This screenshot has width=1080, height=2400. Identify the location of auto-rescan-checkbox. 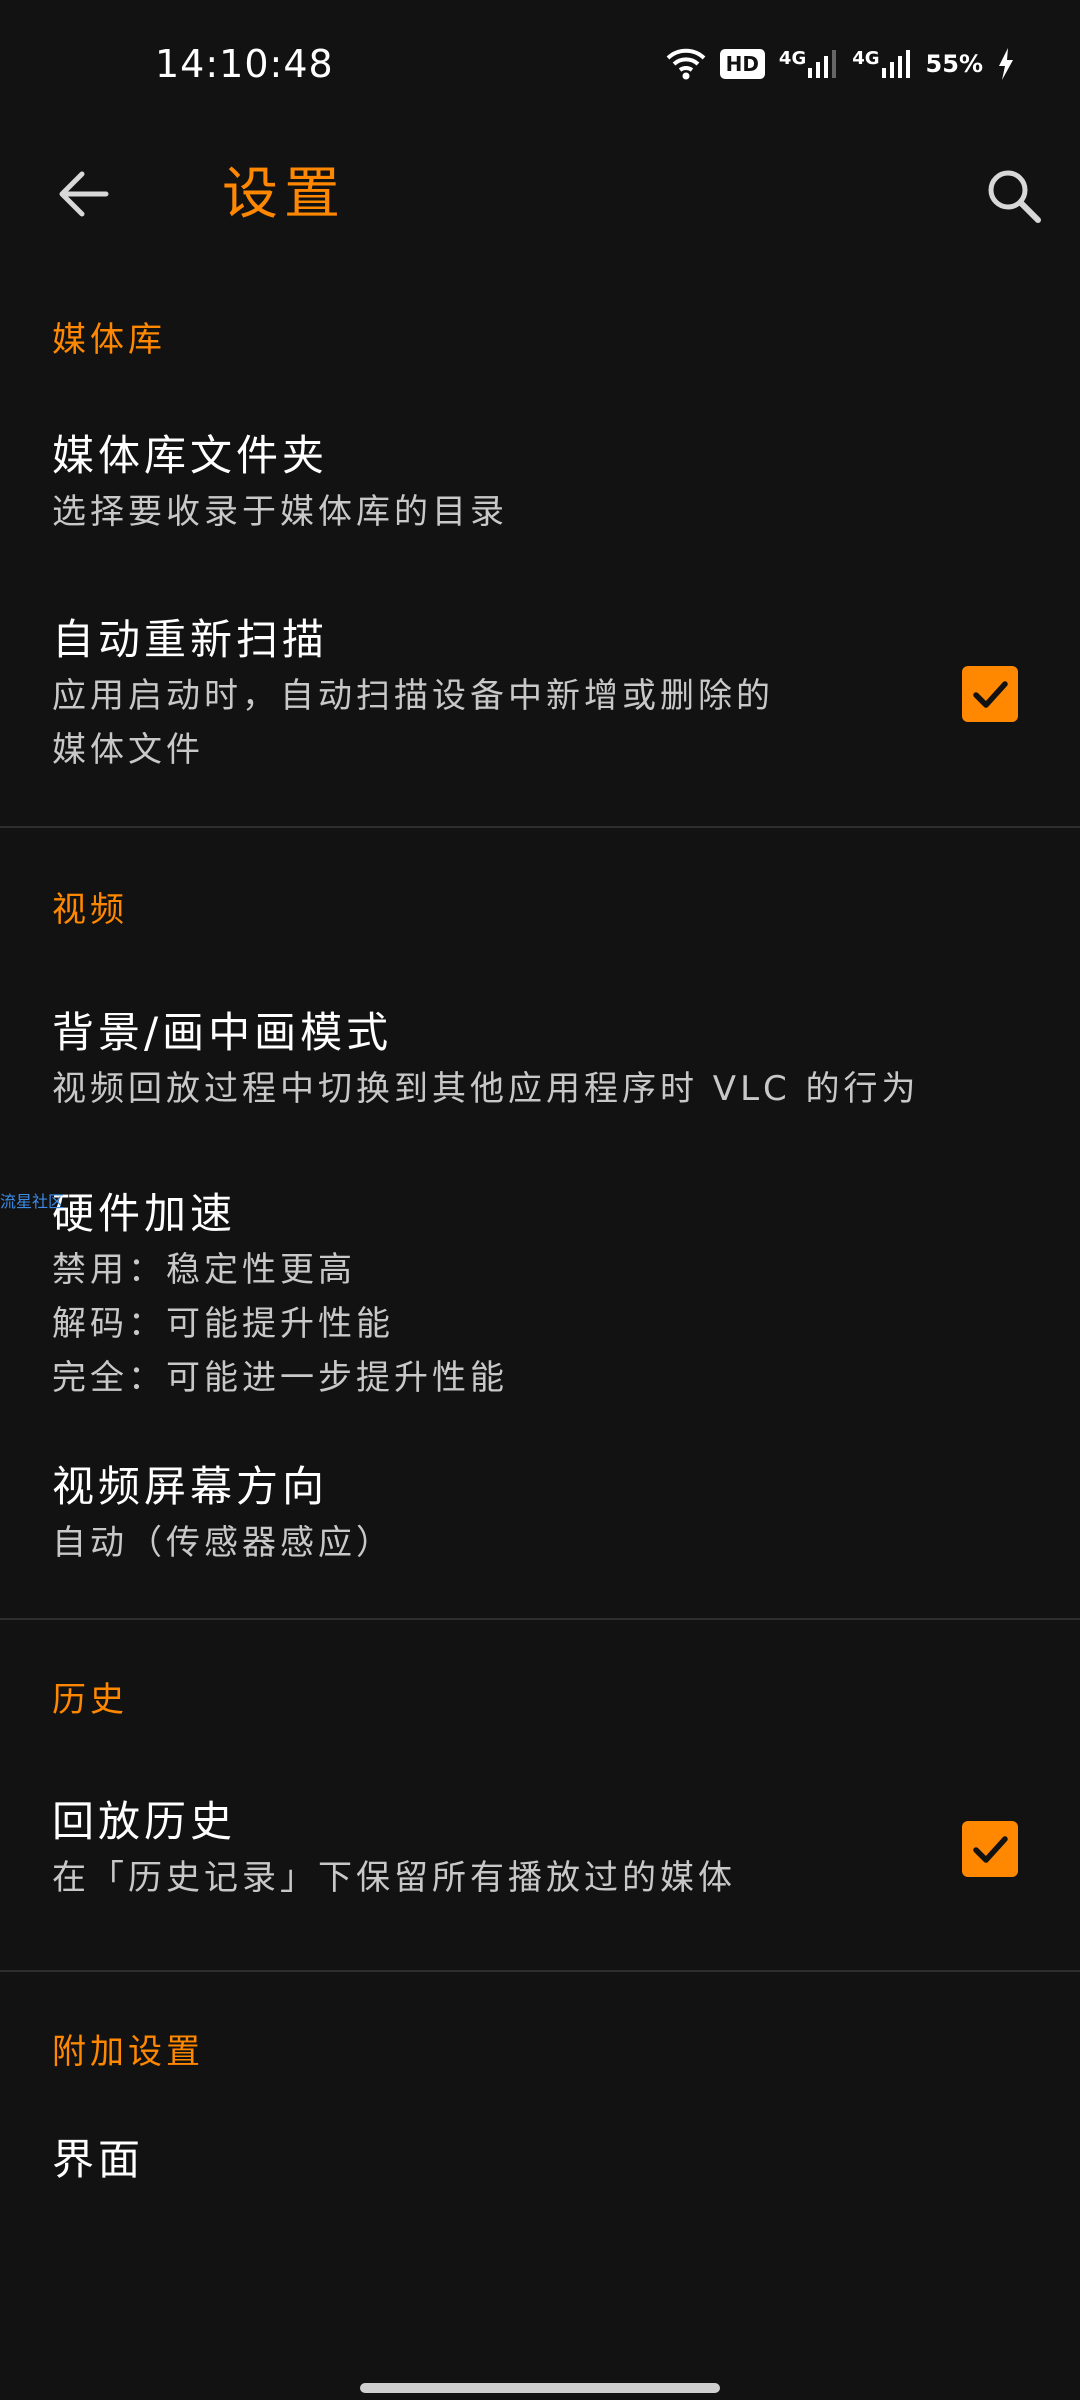
(990, 694).